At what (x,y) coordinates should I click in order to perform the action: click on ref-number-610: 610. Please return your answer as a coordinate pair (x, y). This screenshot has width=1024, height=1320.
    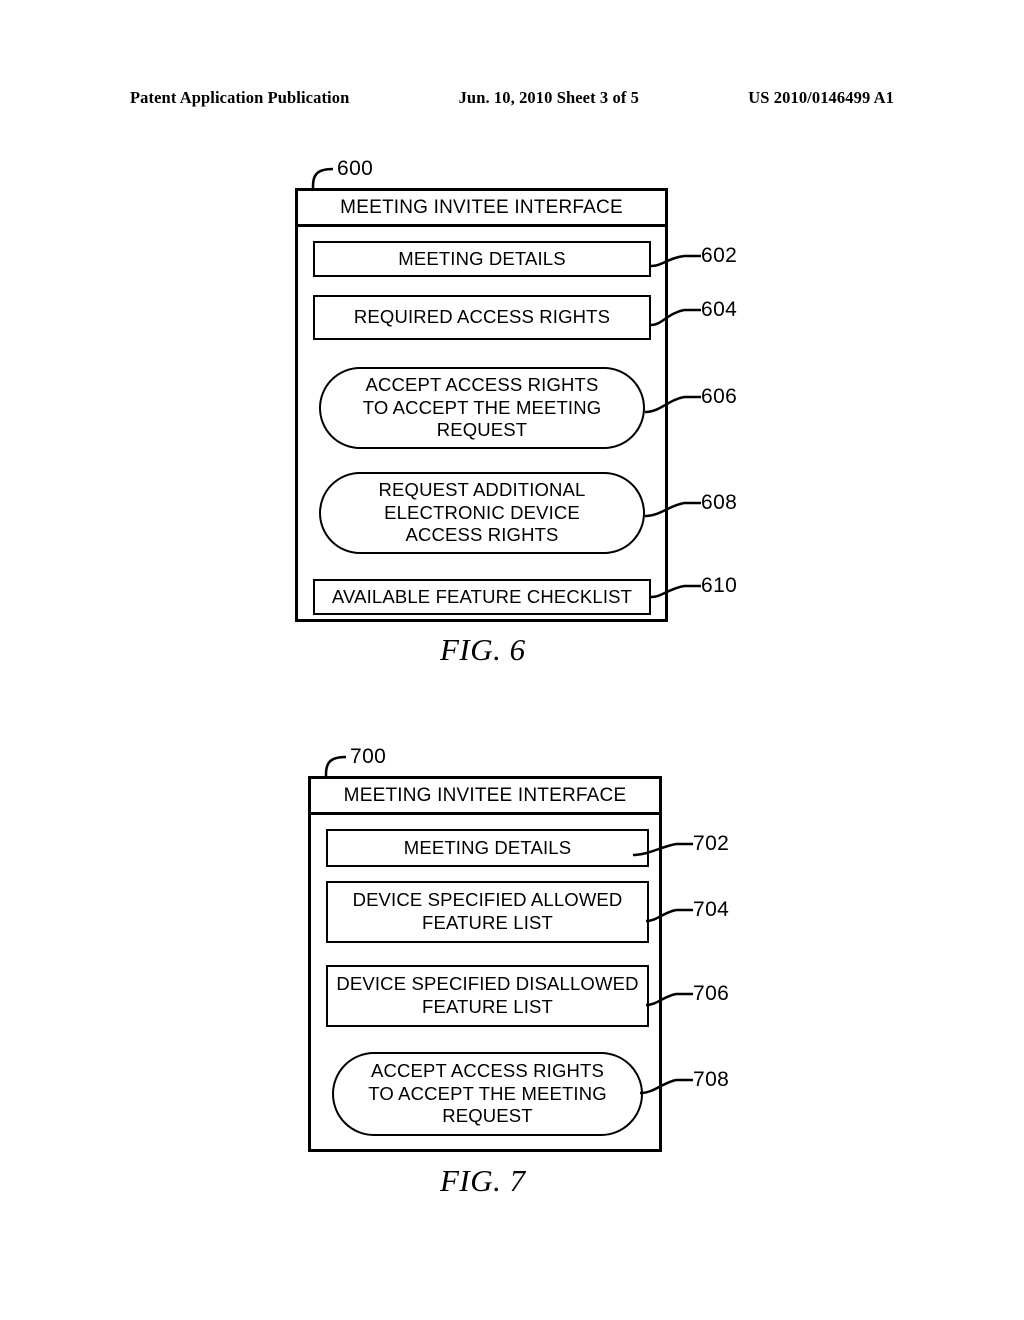
    Looking at the image, I should click on (719, 585).